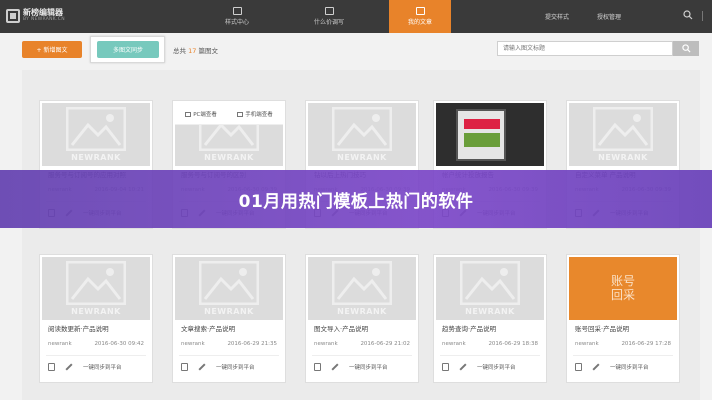  Describe the element at coordinates (236, 22) in the screenshot. I see `nav-label: 样式中心` at that location.